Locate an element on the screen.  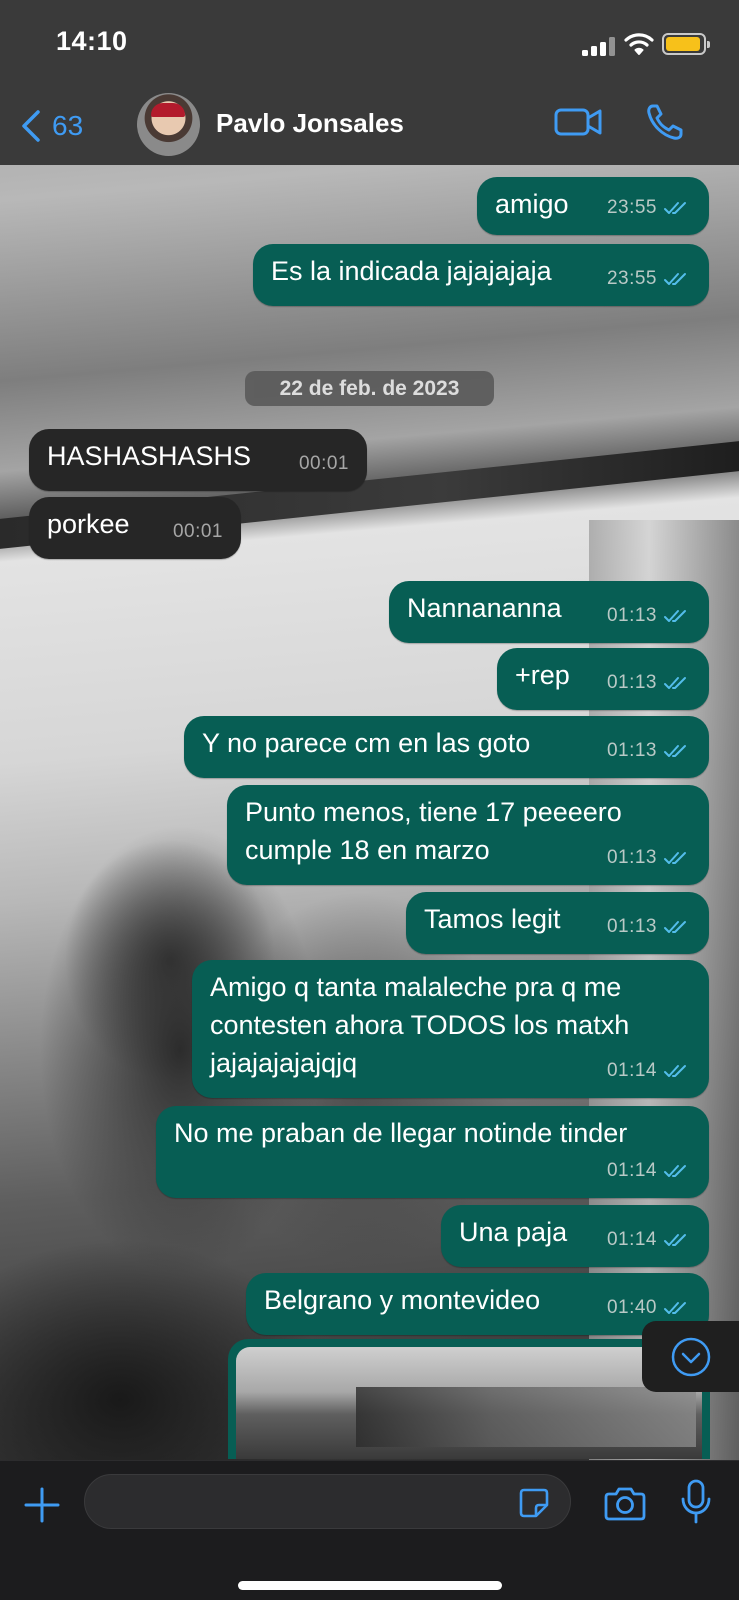
message-bubble-outgoing: Y no parece cm en las goto 01:13 is located at coordinates (446, 747).